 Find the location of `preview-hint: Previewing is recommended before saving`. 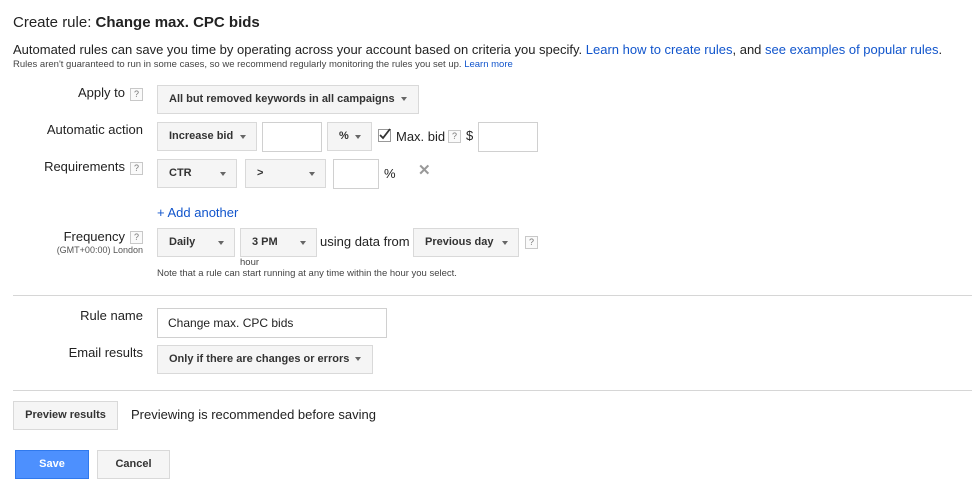

preview-hint: Previewing is recommended before saving is located at coordinates (253, 414).